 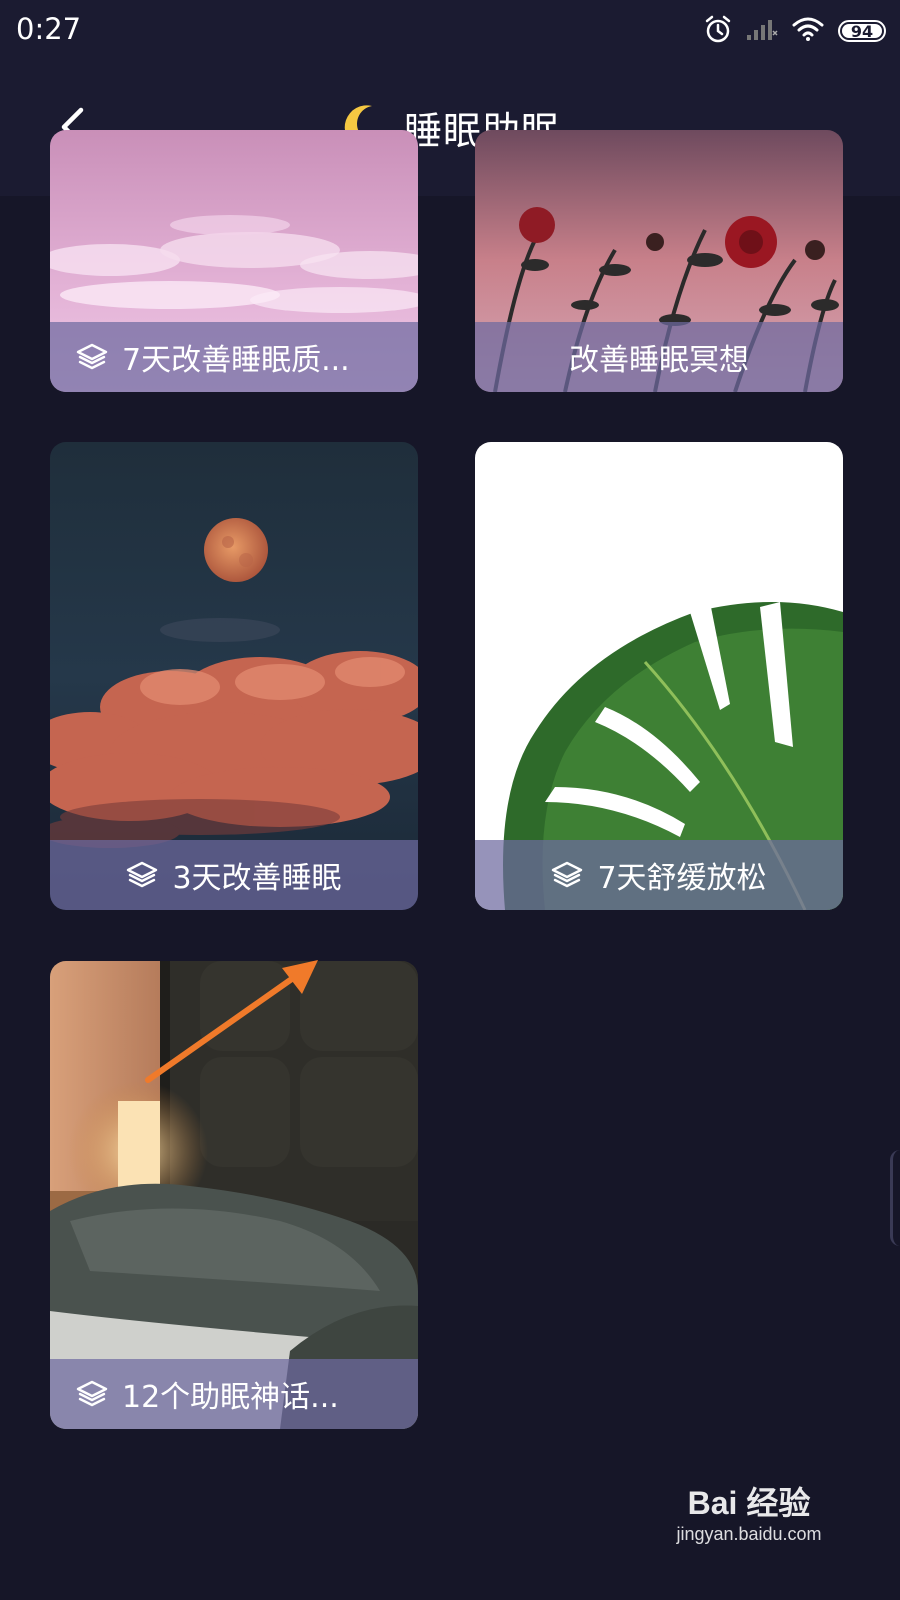 I want to click on course-card: 3天改善睡眠, so click(x=234, y=676).